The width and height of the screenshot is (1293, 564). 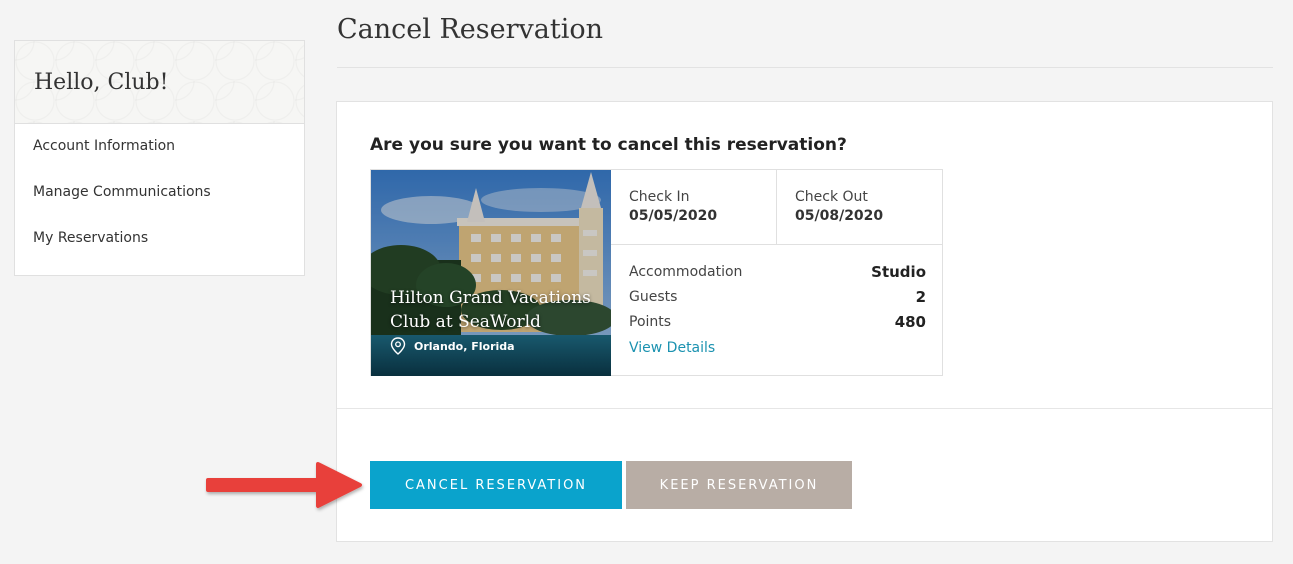 I want to click on sidebar-header: Hello, Club!, so click(x=159, y=82).